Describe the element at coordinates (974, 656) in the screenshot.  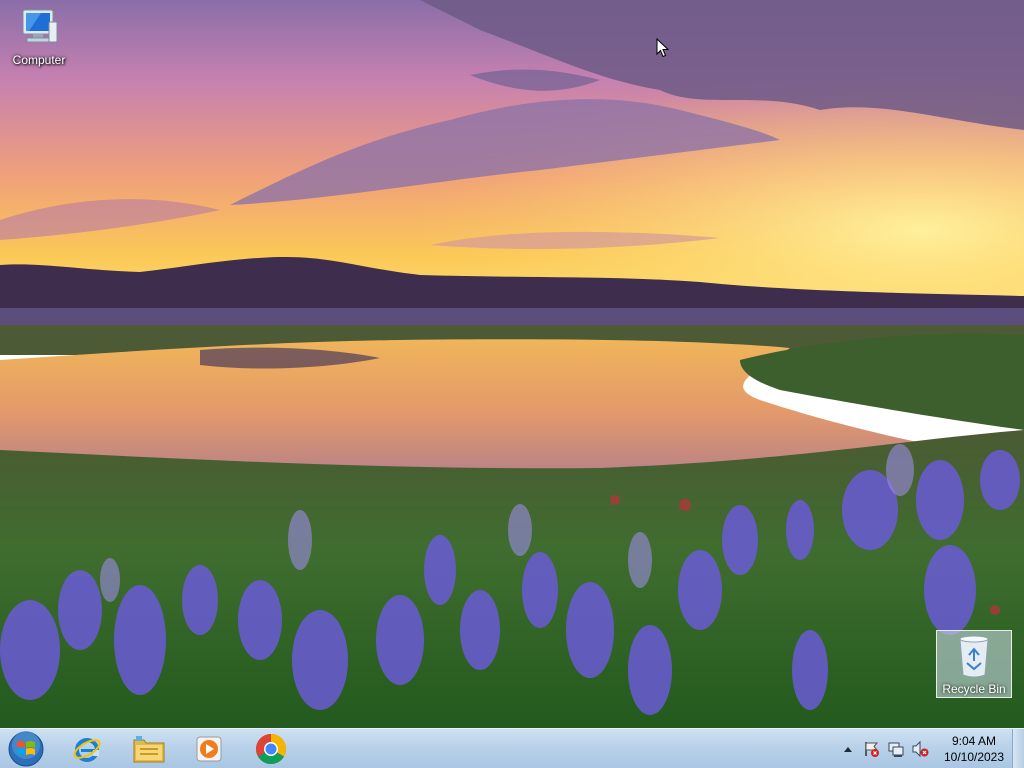
I see `recycle-bin-icon` at that location.